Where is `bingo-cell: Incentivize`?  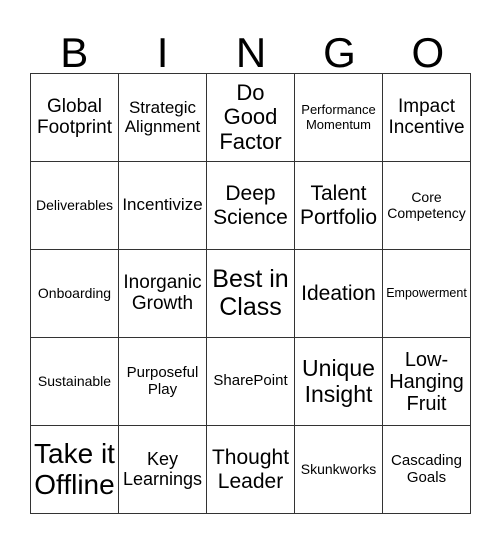 bingo-cell: Incentivize is located at coordinates (163, 206).